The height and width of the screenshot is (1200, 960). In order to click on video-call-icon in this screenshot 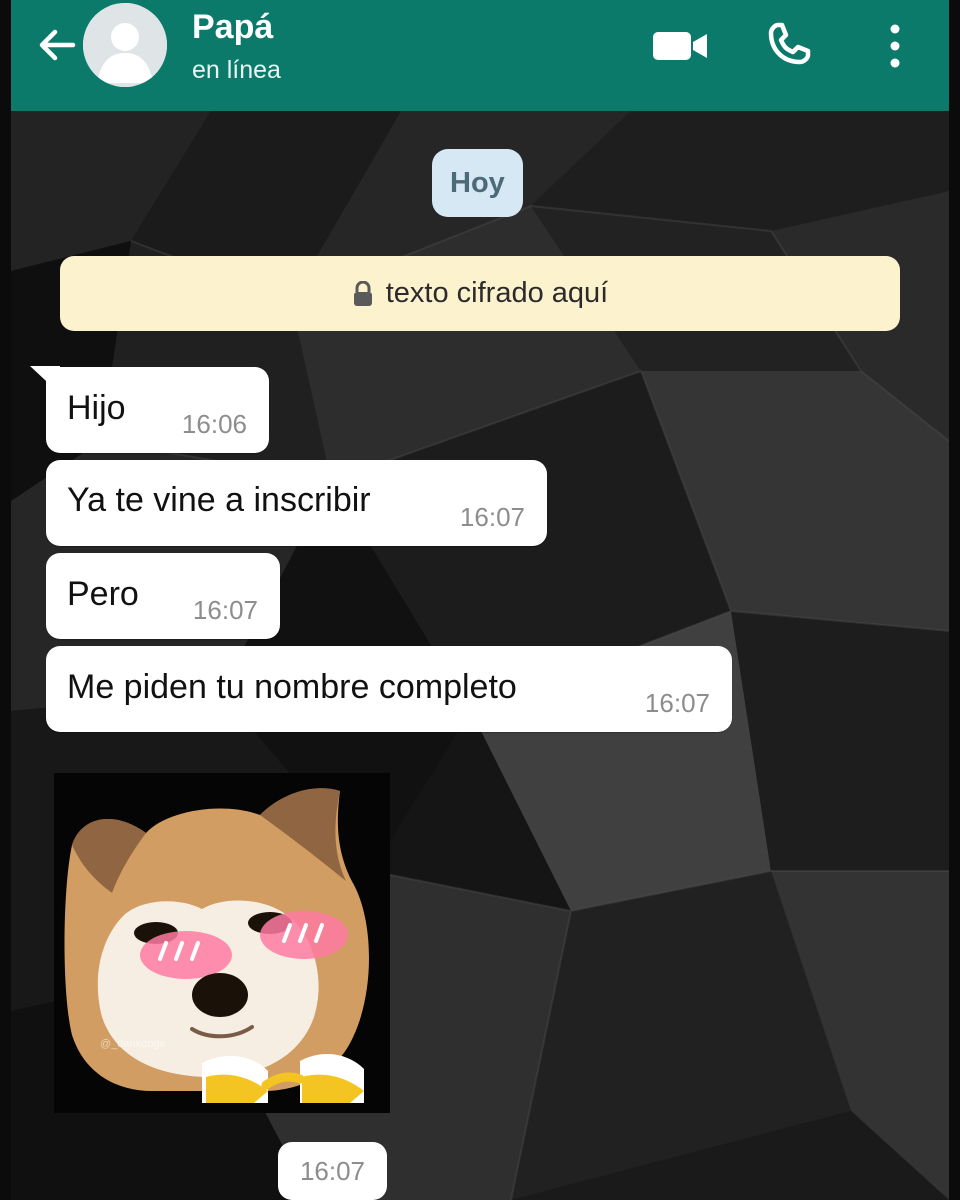, I will do `click(681, 46)`.